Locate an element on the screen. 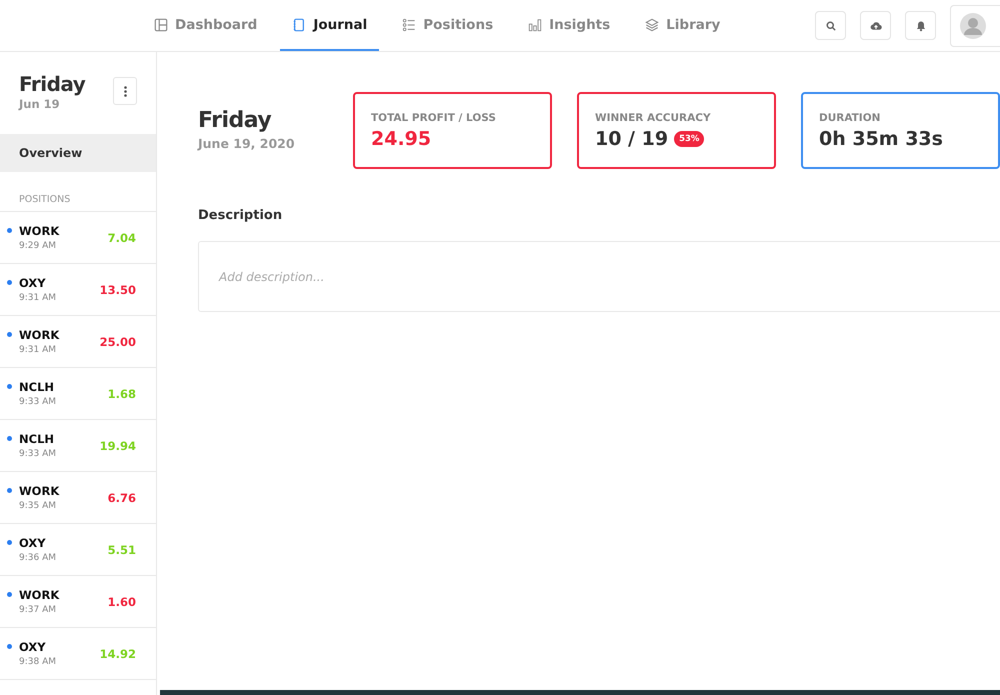 This screenshot has height=695, width=1000. position-row: NCLH 9:33 AM 19.94 is located at coordinates (78, 446).